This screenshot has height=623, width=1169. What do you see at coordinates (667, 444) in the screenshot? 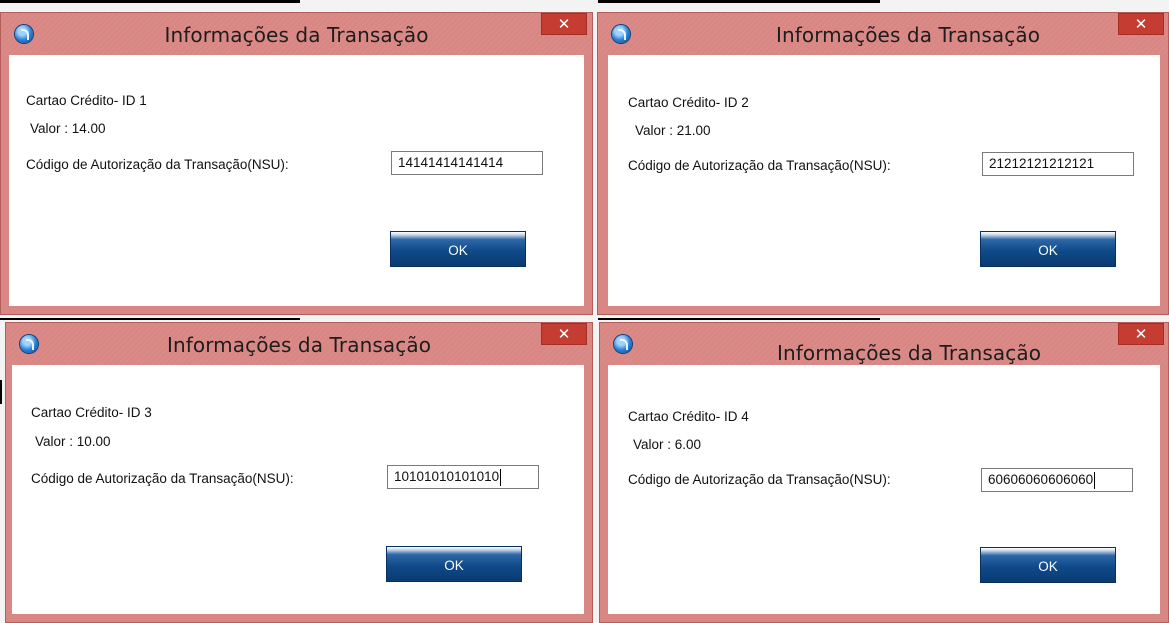
I see `valor-label: Valor : 6.00` at bounding box center [667, 444].